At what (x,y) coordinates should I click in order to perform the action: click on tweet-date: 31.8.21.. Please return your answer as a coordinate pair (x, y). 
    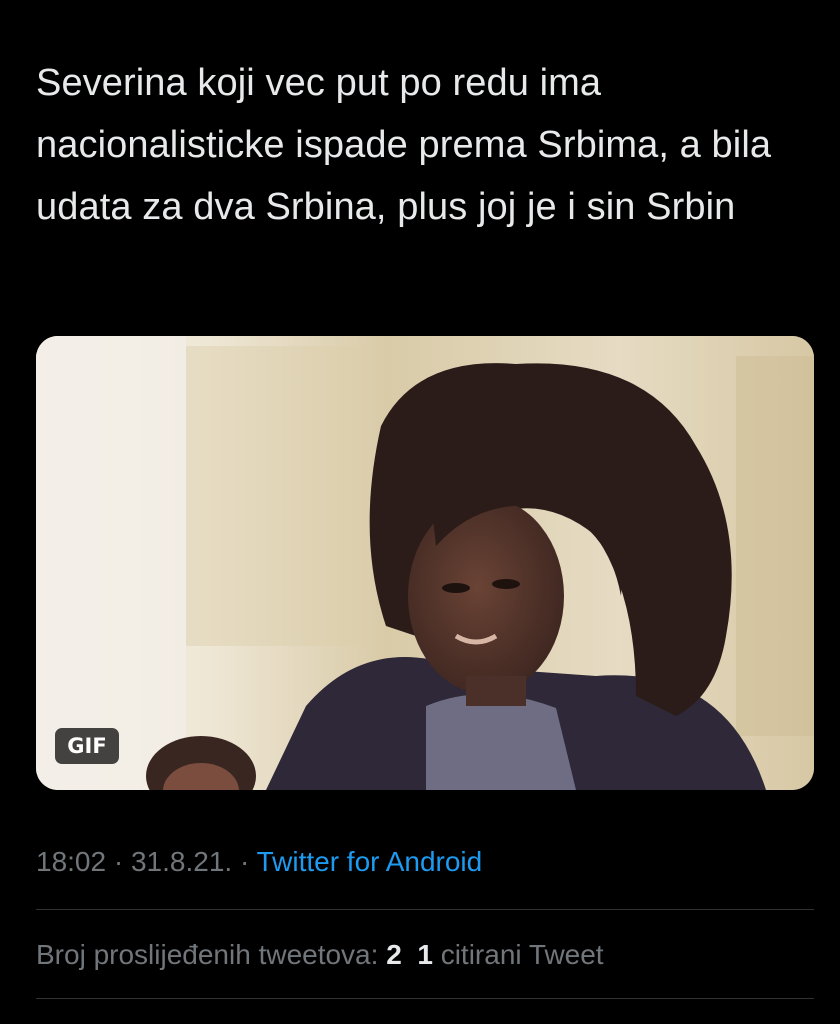
    Looking at the image, I should click on (181, 861).